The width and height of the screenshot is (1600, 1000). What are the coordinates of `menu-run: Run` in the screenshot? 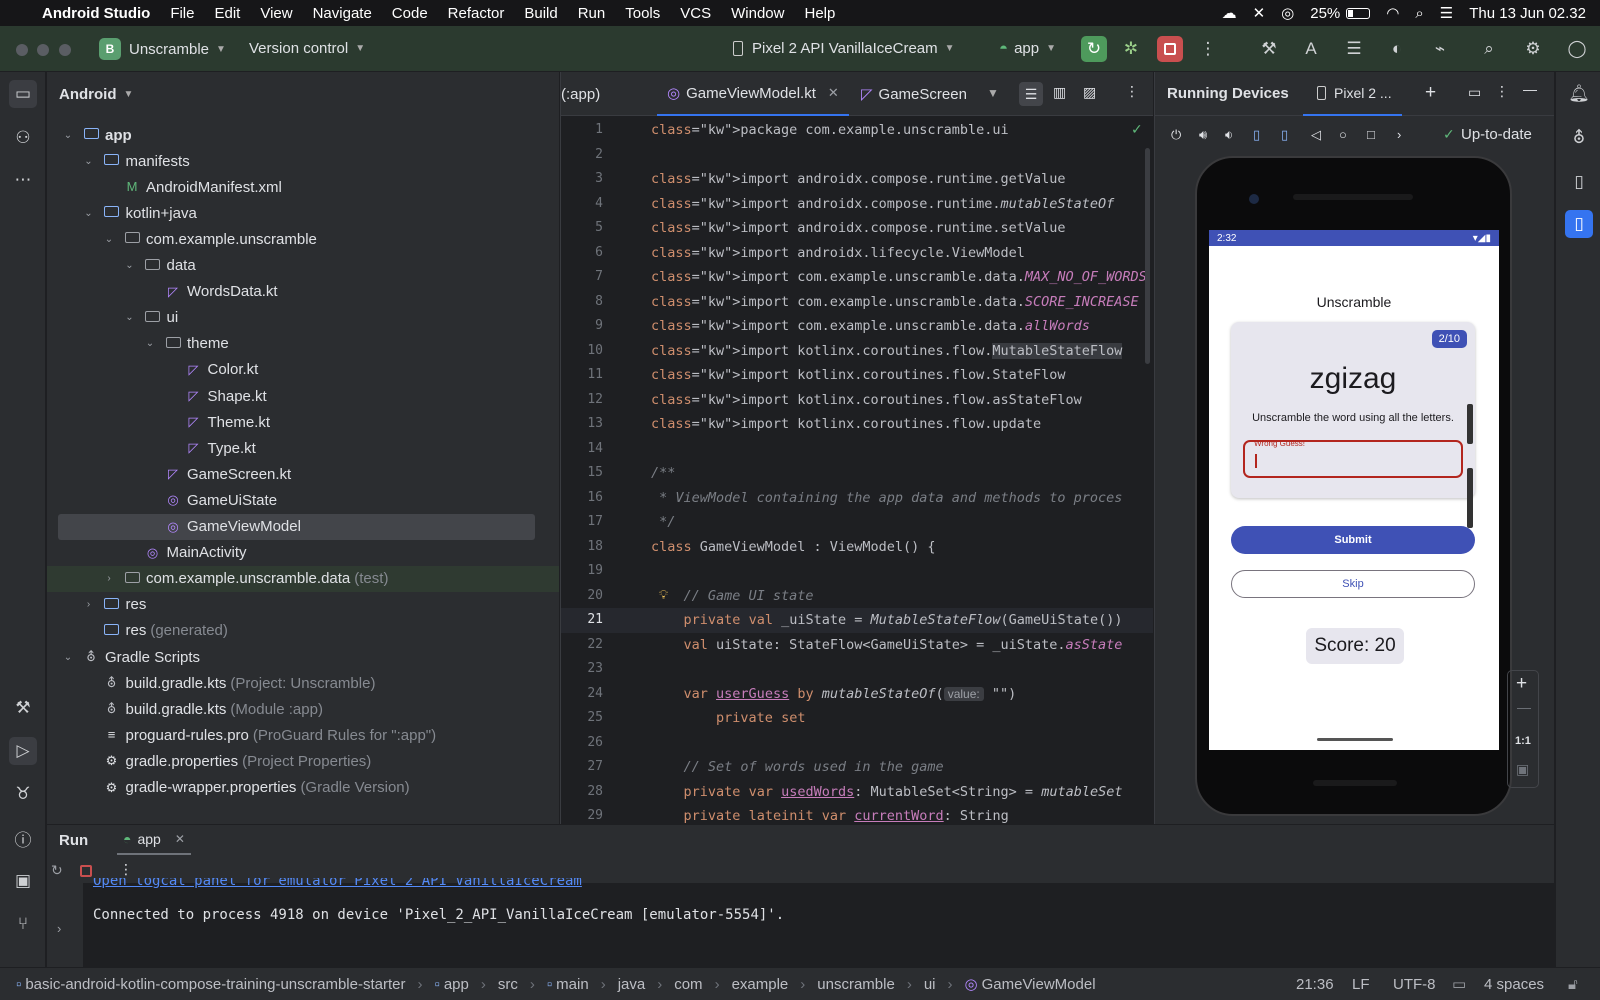 It's located at (592, 13).